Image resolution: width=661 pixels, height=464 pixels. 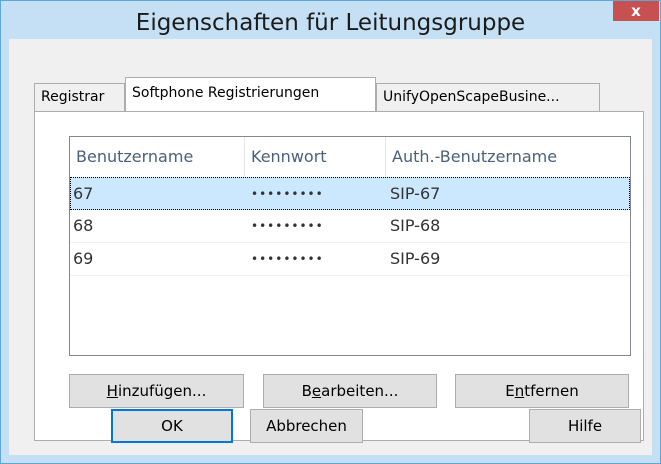 What do you see at coordinates (112, 391) in the screenshot?
I see `add-mnemonic: H` at bounding box center [112, 391].